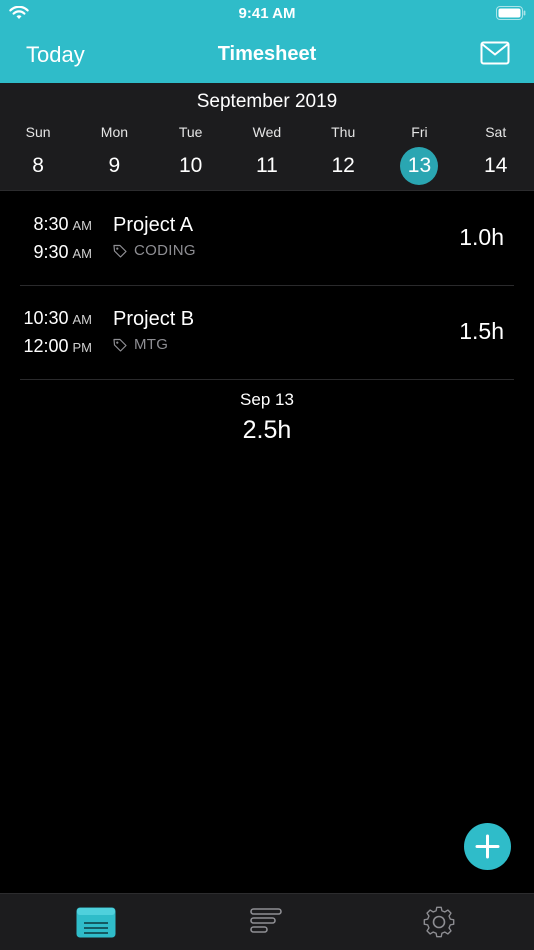 The image size is (534, 950). I want to click on day-number: 14, so click(496, 165).